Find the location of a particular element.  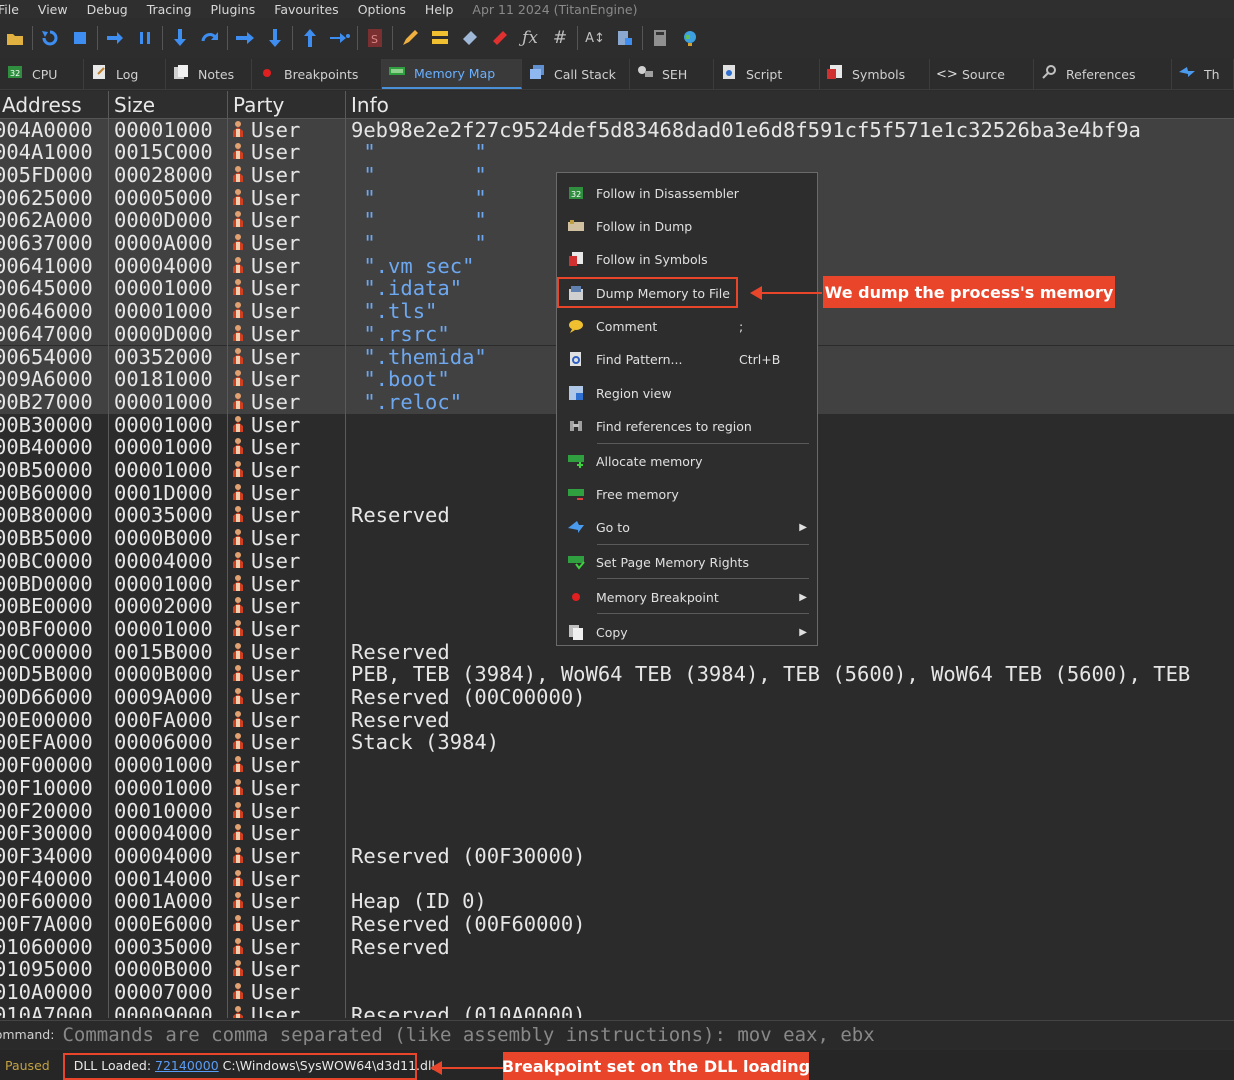

restart-icon is located at coordinates (50, 38).